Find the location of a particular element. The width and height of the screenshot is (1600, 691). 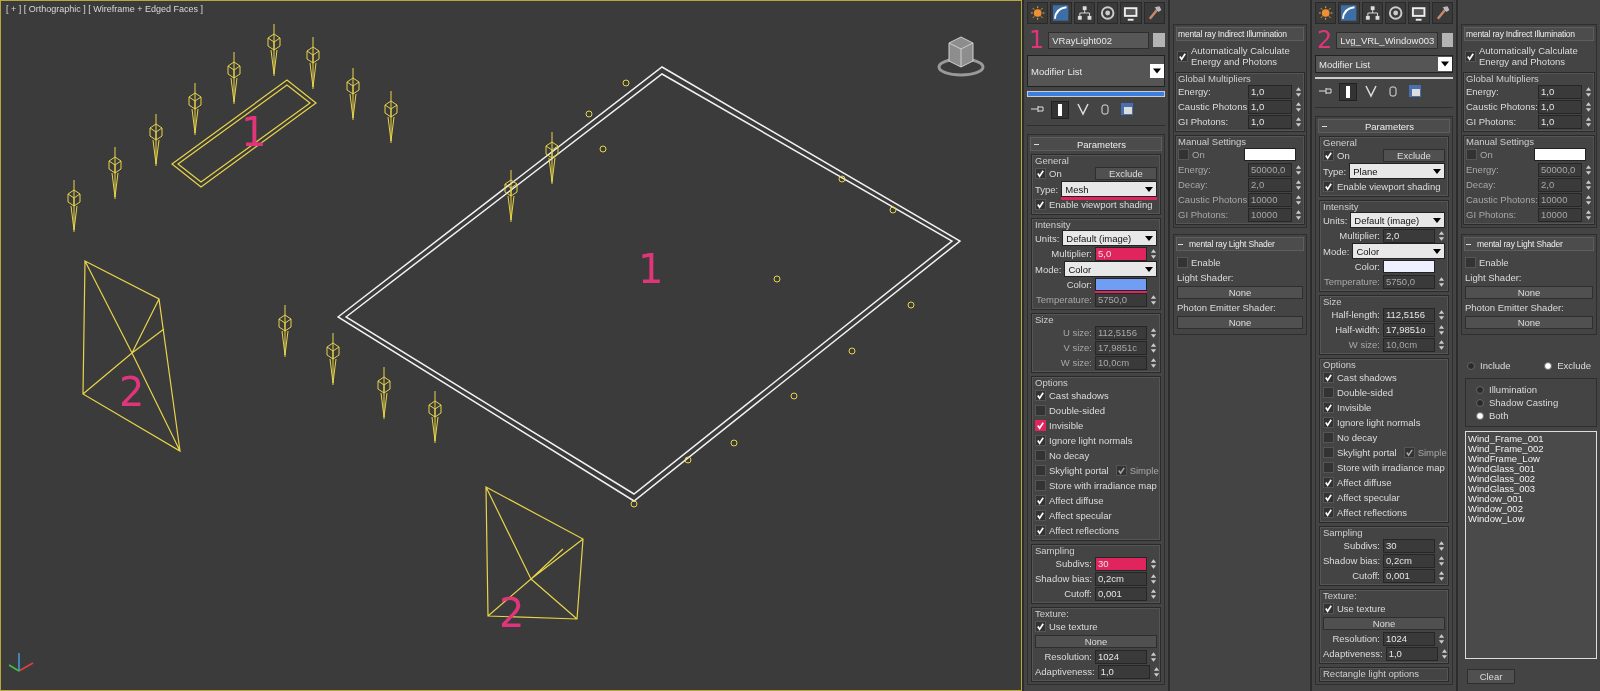

number-field: 1024 is located at coordinates (1409, 638).